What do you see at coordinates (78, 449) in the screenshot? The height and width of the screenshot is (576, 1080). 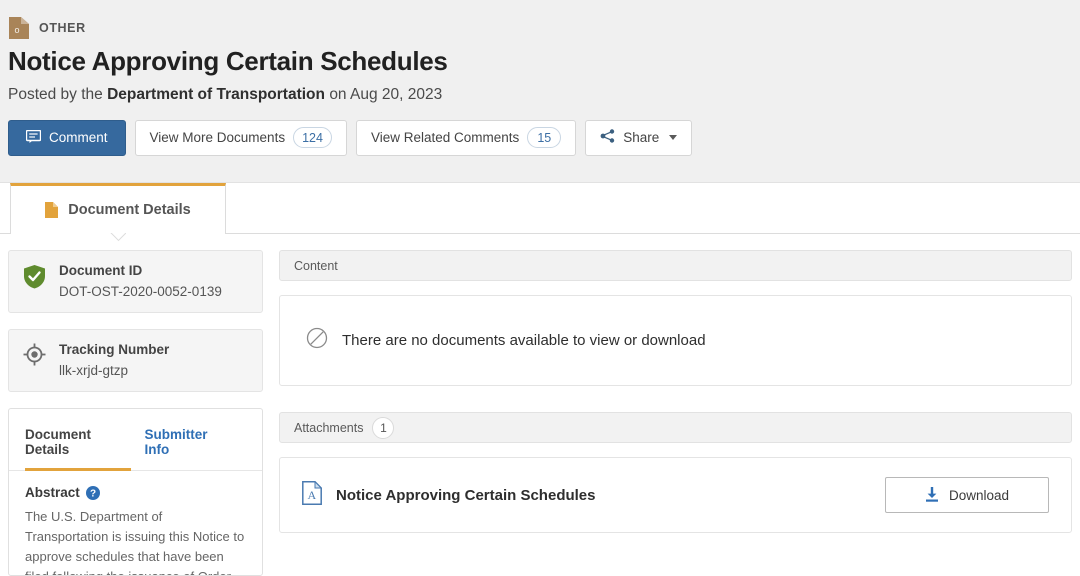 I see `subtab-document-details: Document Details` at bounding box center [78, 449].